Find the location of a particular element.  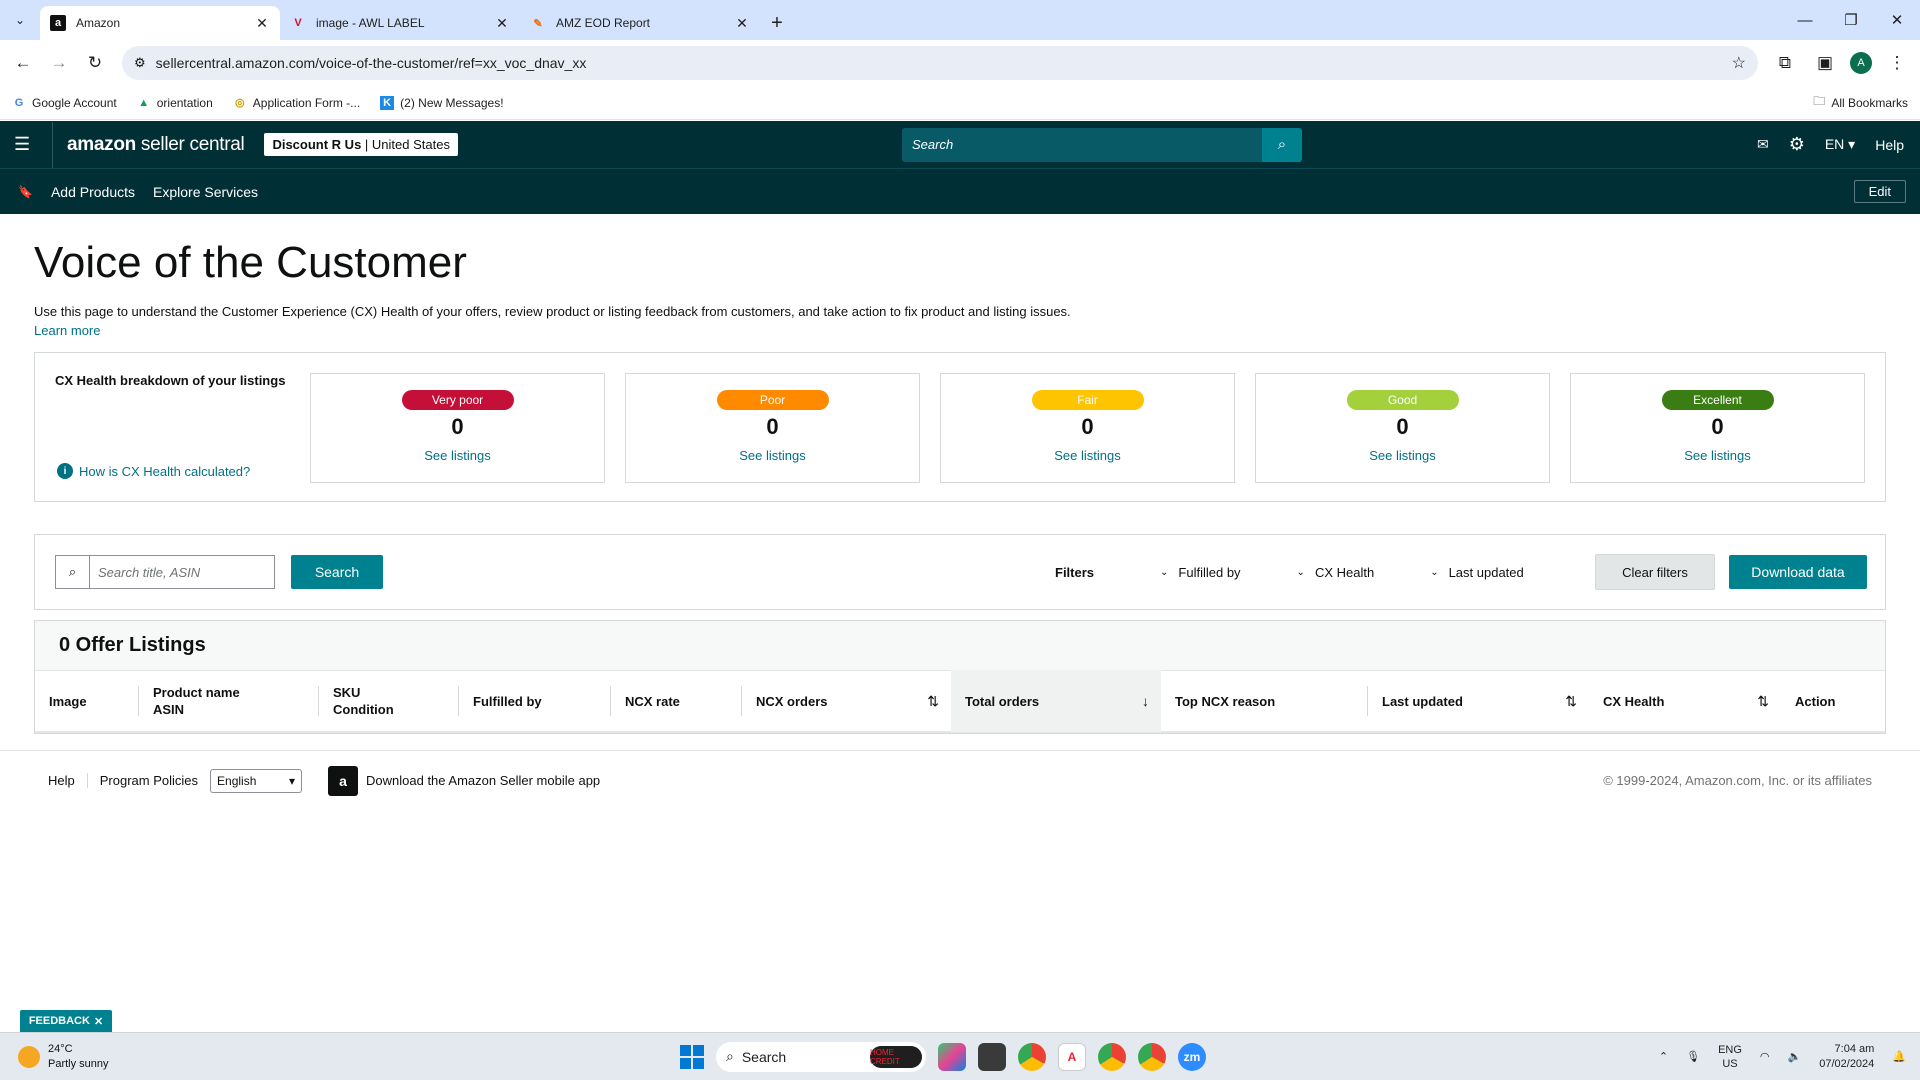

chrome-profile-icon is located at coordinates (1112, 1056).